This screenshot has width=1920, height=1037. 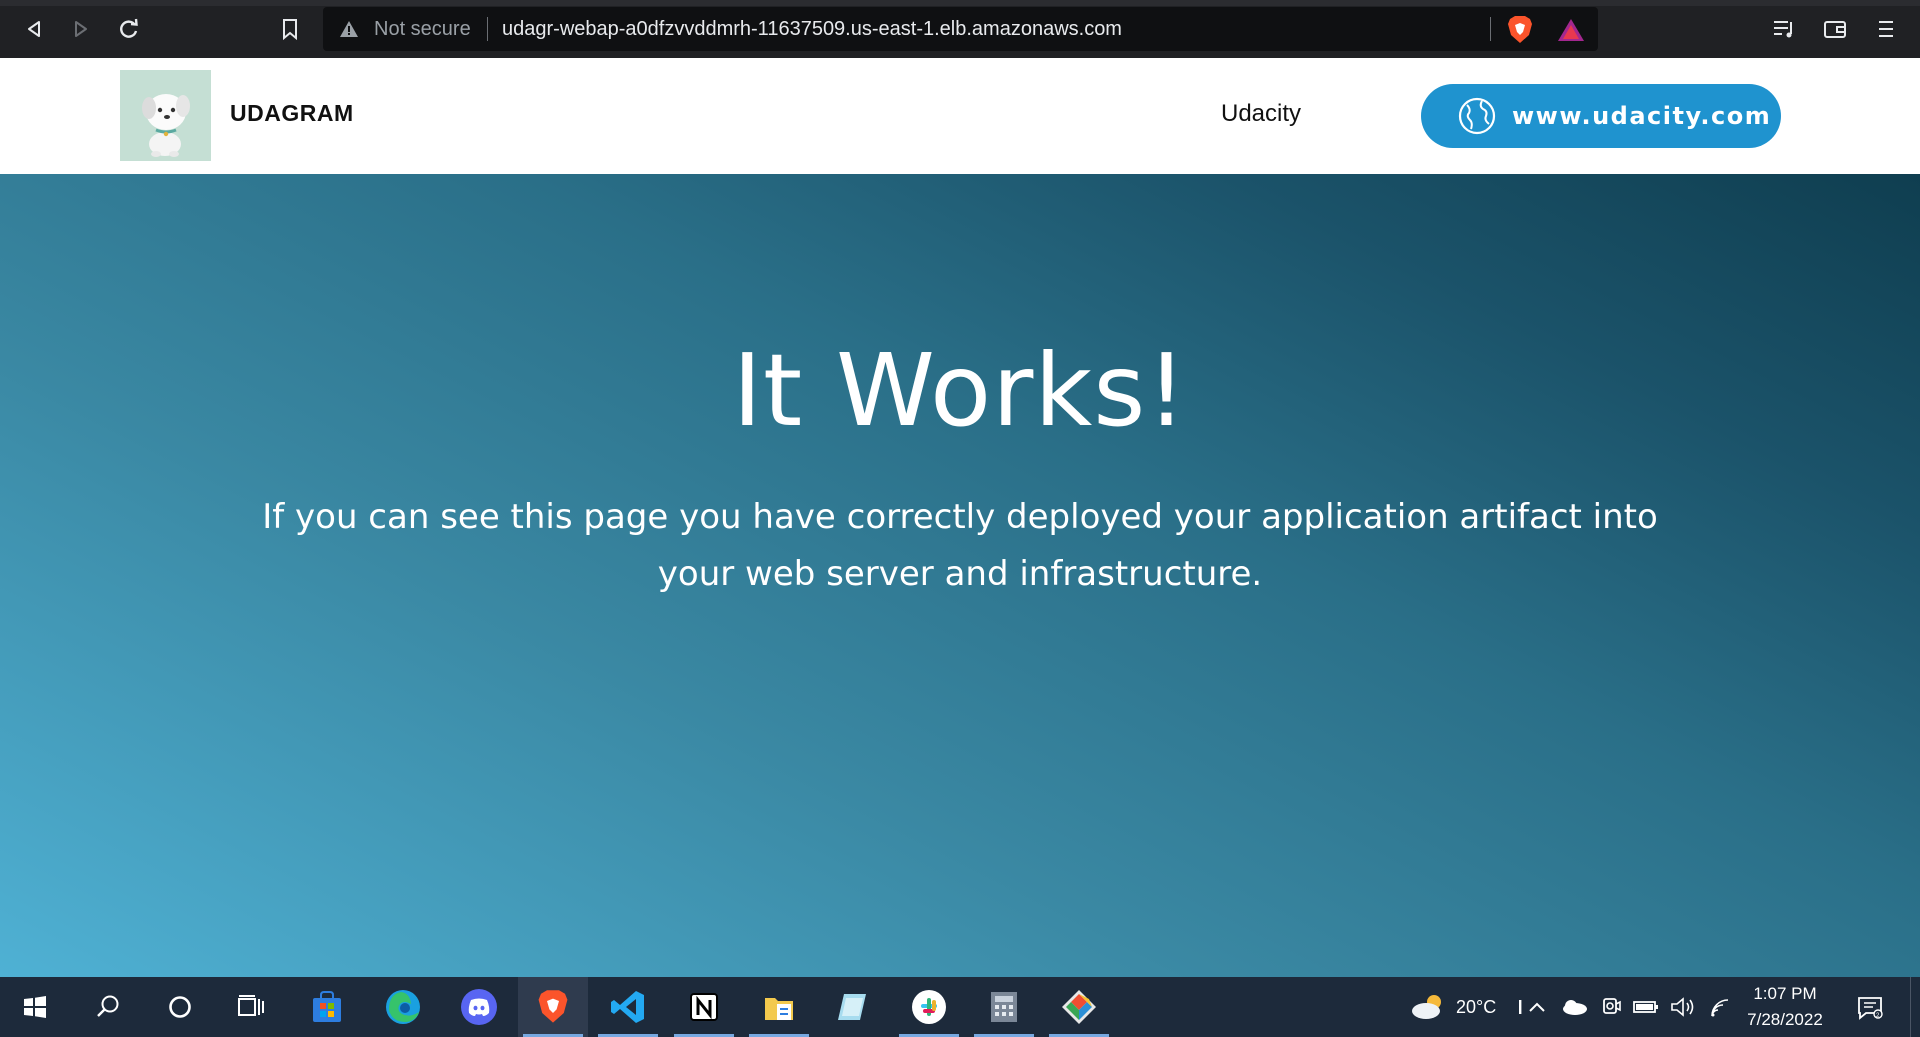 I want to click on notes-app, so click(x=853, y=1007).